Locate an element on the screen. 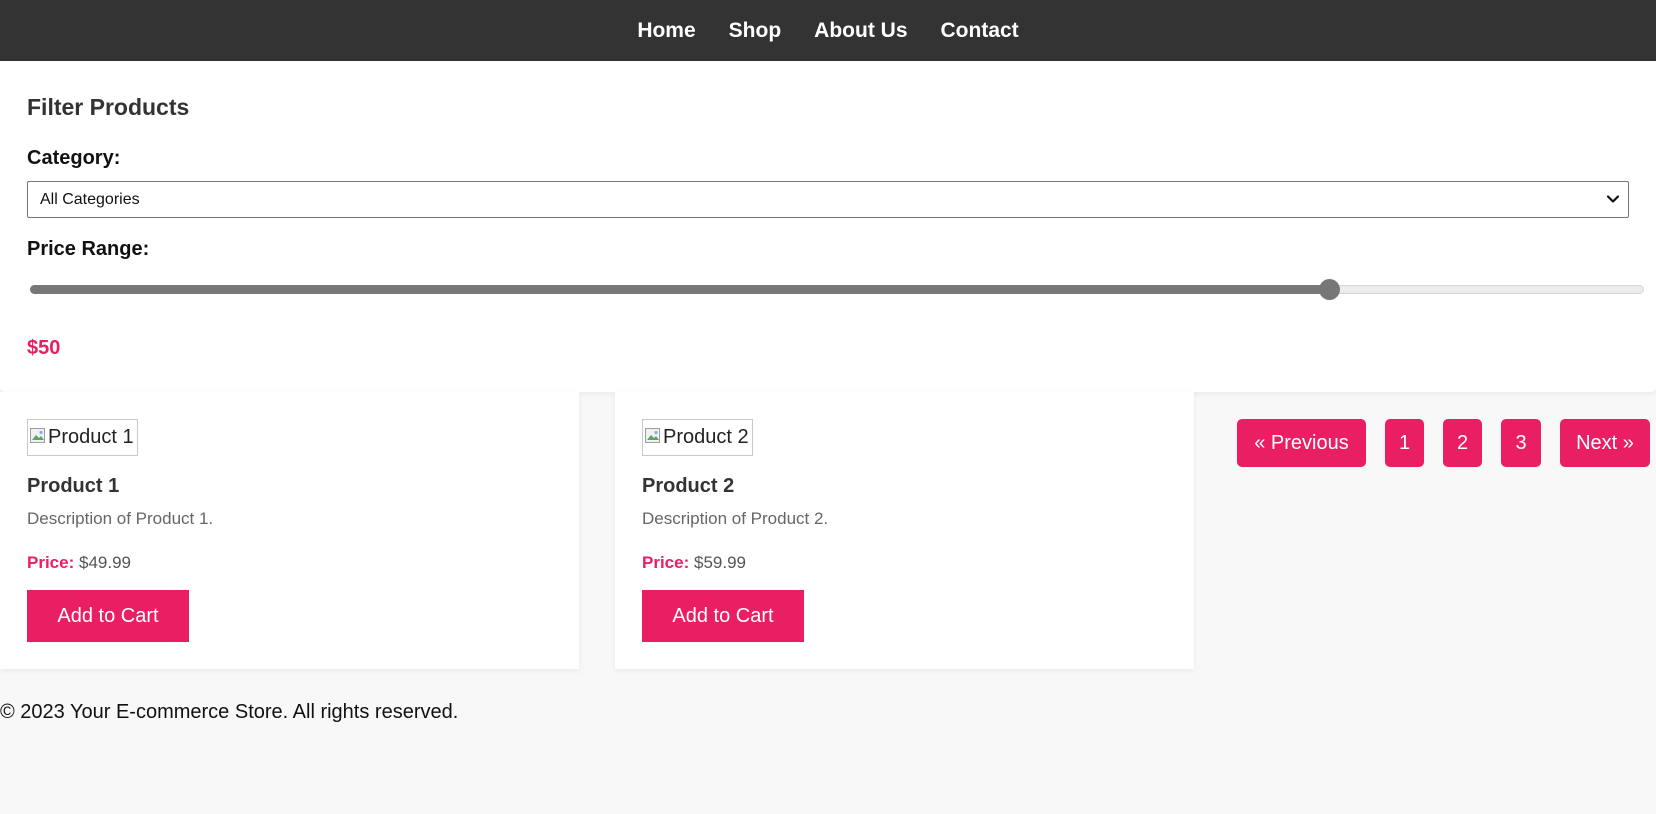  product-image-alt: Product 1 is located at coordinates (91, 437).